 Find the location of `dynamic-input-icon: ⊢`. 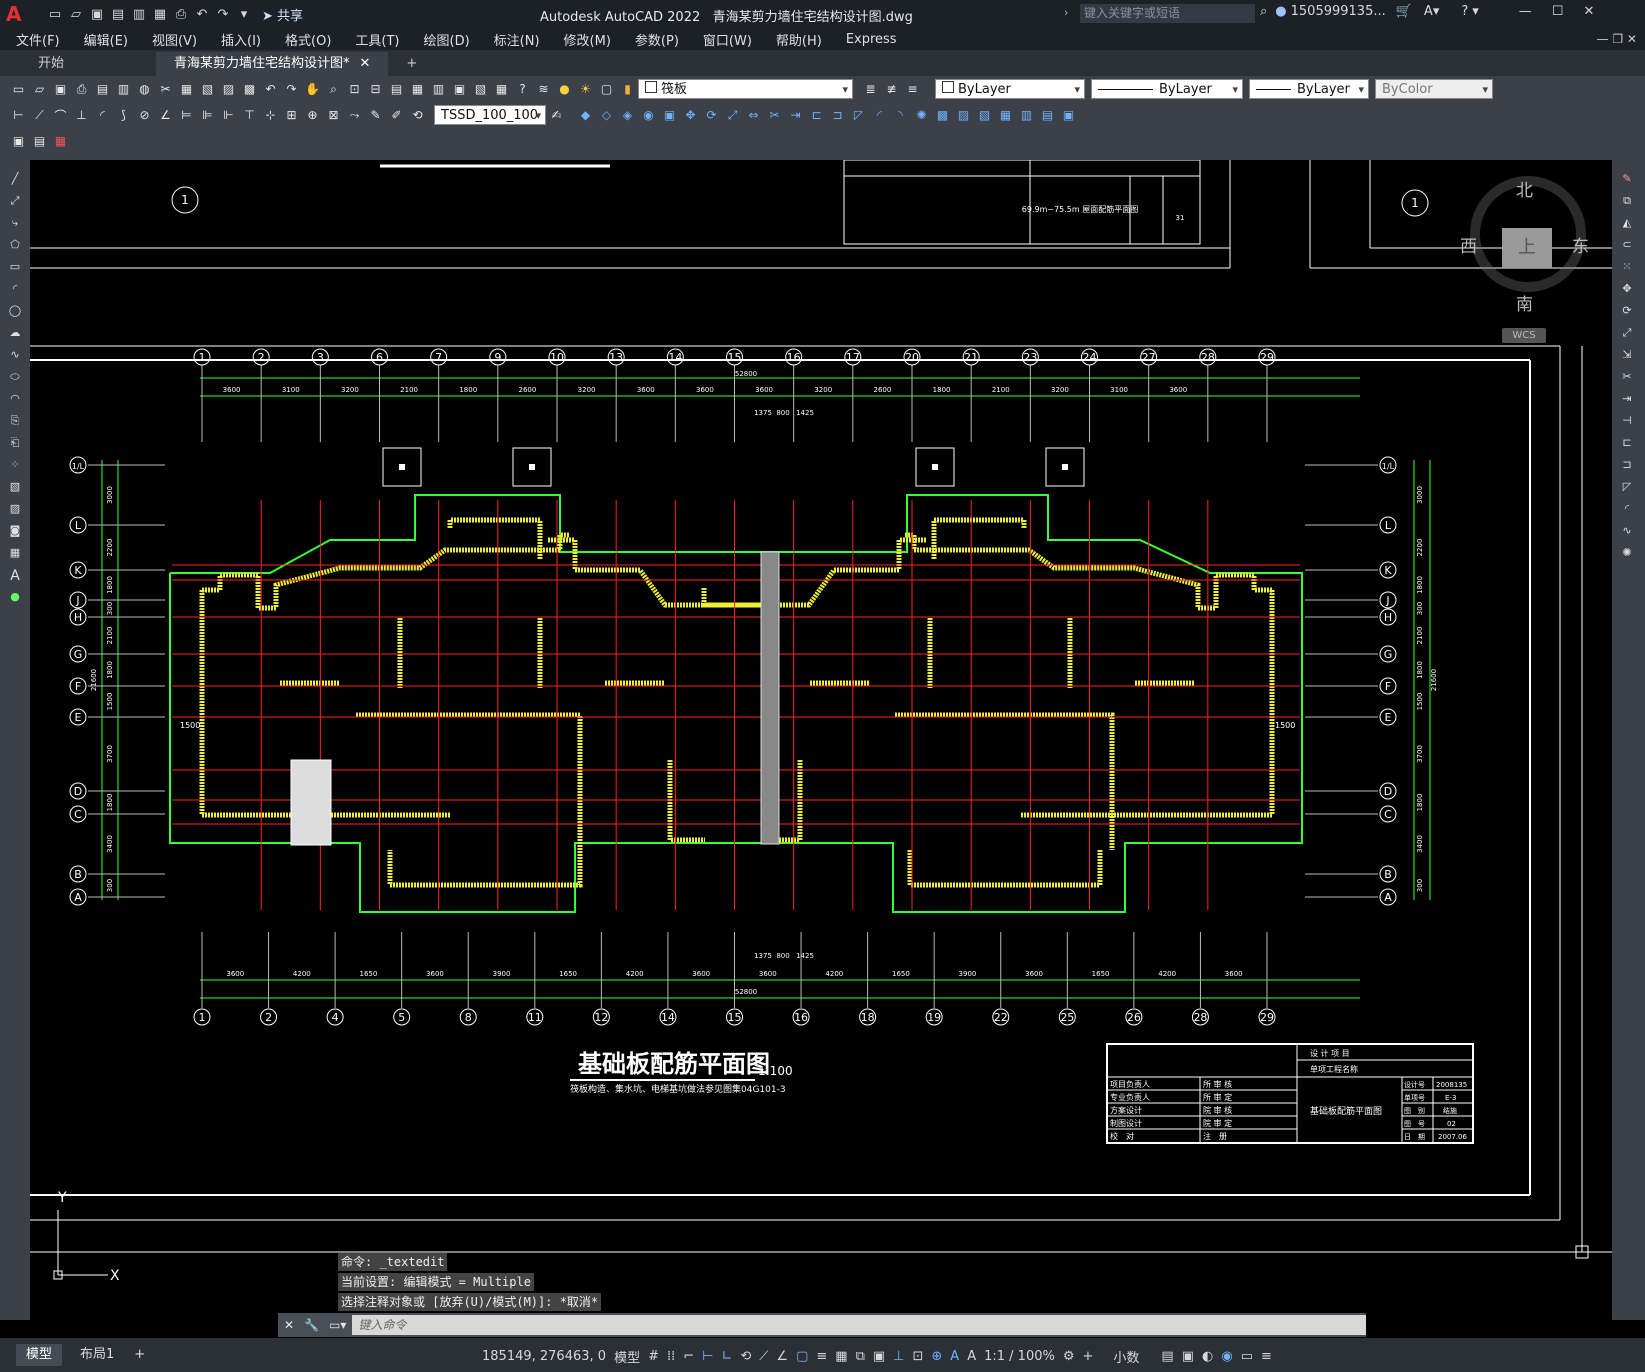

dynamic-input-icon: ⊢ is located at coordinates (707, 1356).